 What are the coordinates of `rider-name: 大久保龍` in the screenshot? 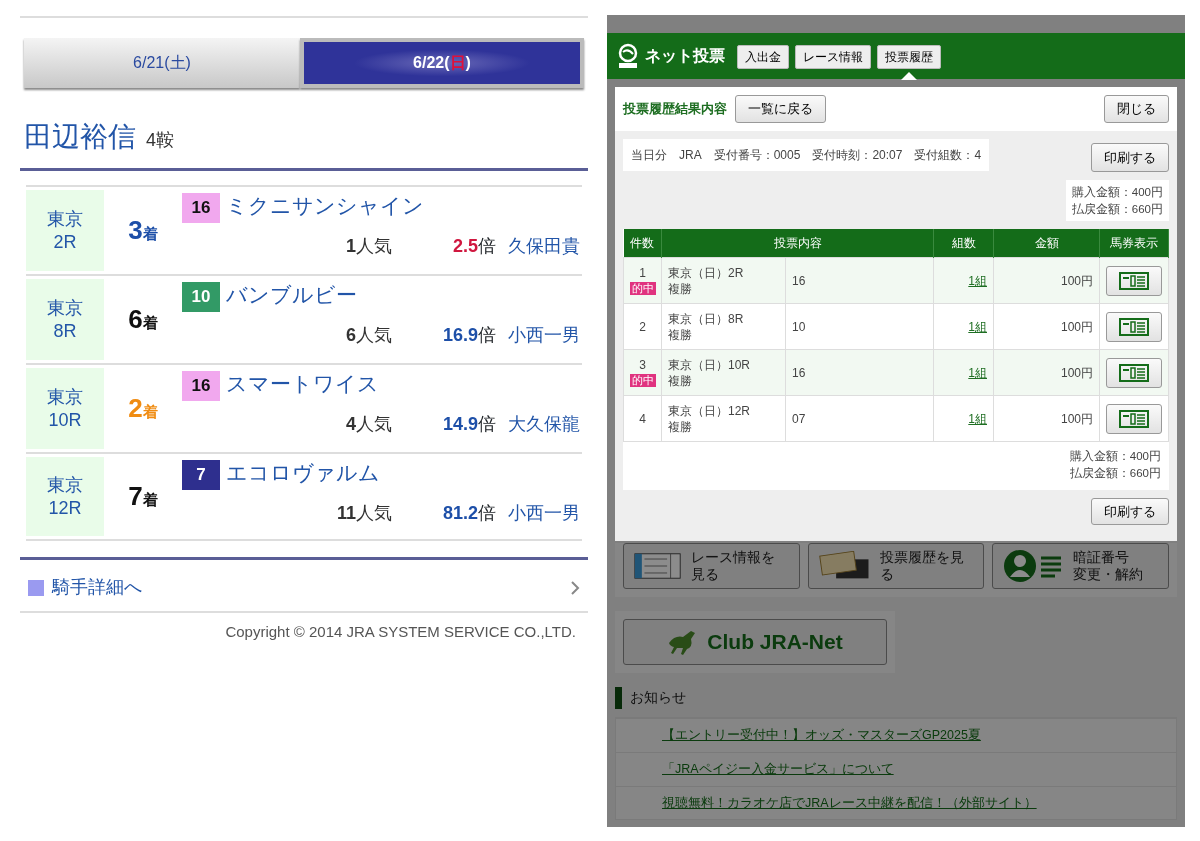 It's located at (544, 424).